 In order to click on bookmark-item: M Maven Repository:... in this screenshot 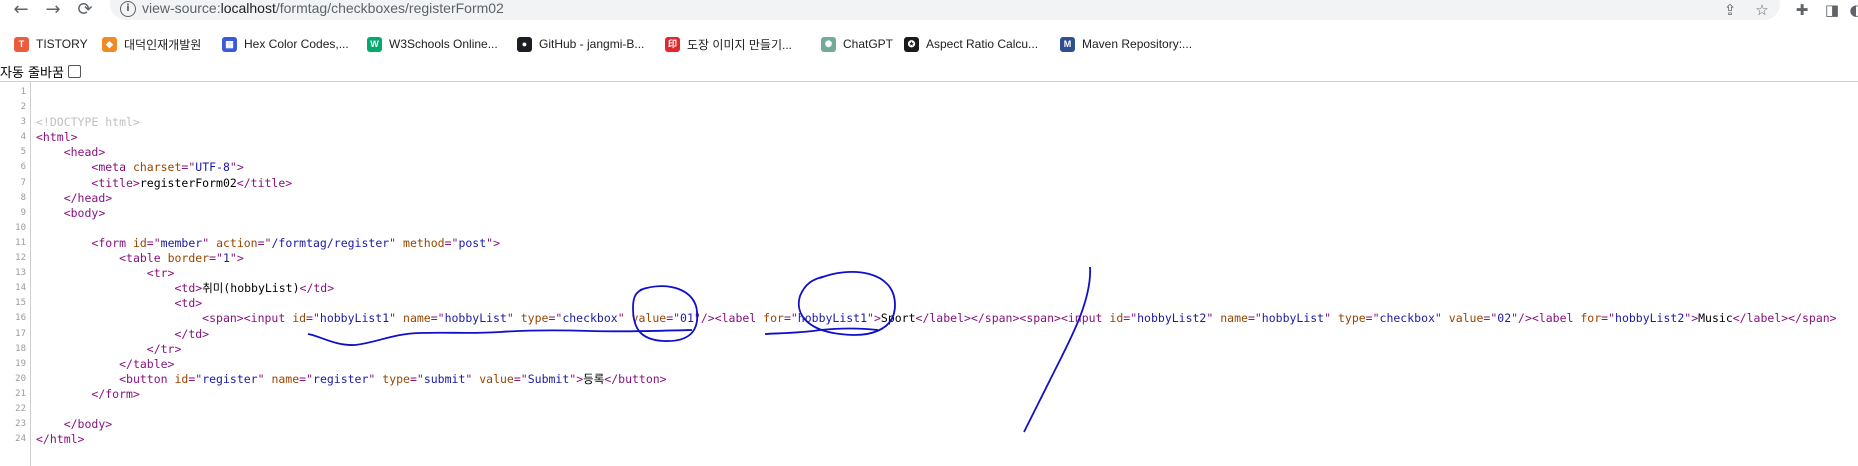, I will do `click(1126, 44)`.